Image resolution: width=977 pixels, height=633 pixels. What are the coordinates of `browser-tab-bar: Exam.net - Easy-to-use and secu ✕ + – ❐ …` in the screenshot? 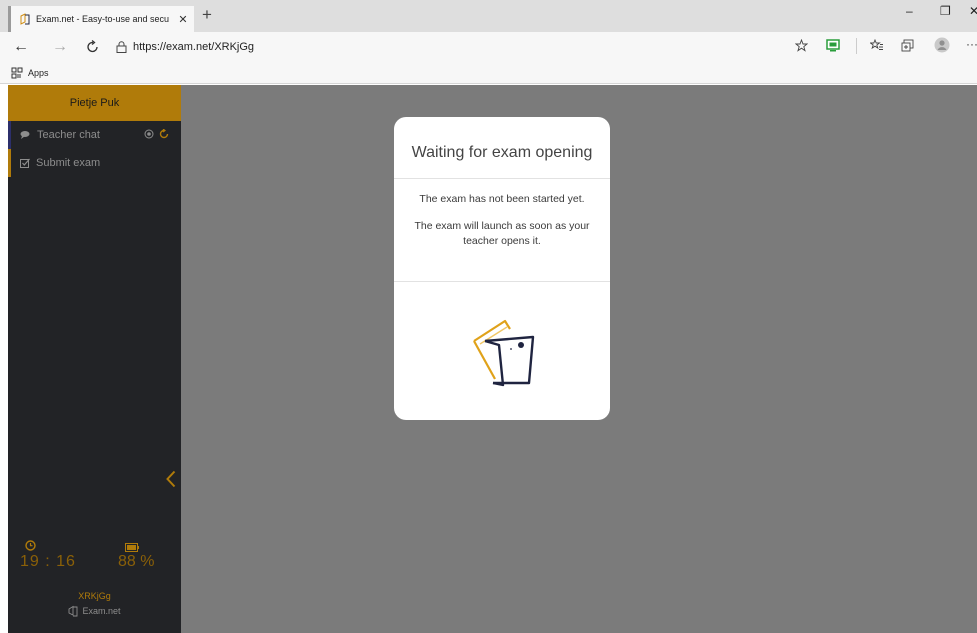 It's located at (488, 16).